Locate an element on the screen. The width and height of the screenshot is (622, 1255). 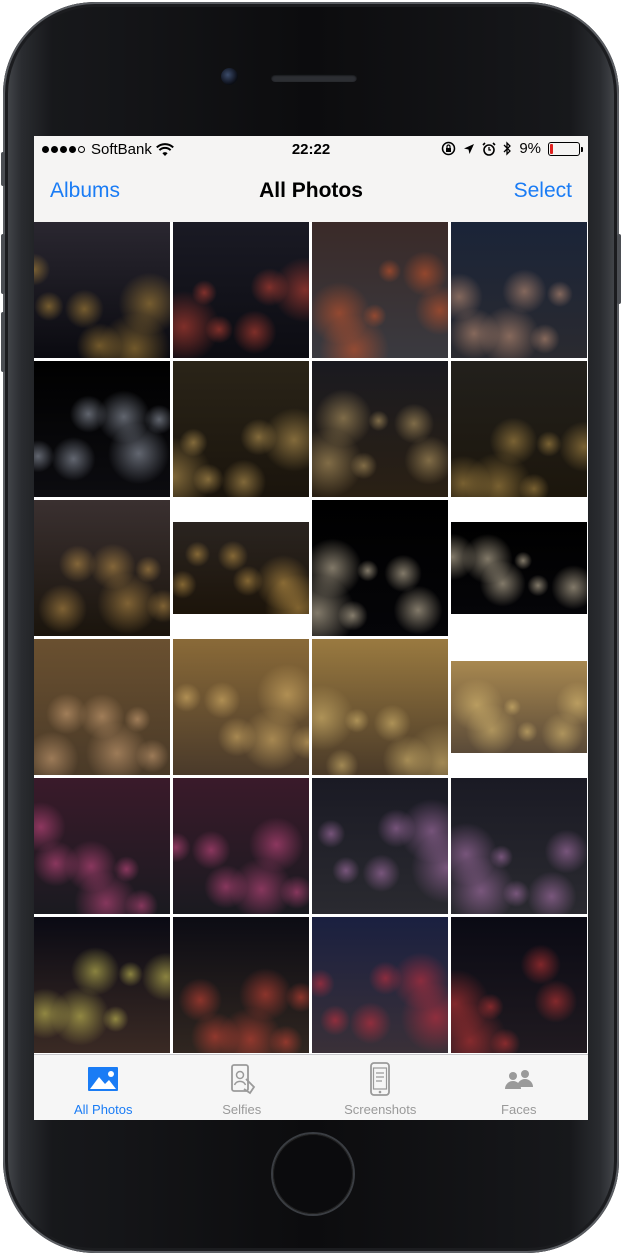
volume-up-button is located at coordinates (3, 264).